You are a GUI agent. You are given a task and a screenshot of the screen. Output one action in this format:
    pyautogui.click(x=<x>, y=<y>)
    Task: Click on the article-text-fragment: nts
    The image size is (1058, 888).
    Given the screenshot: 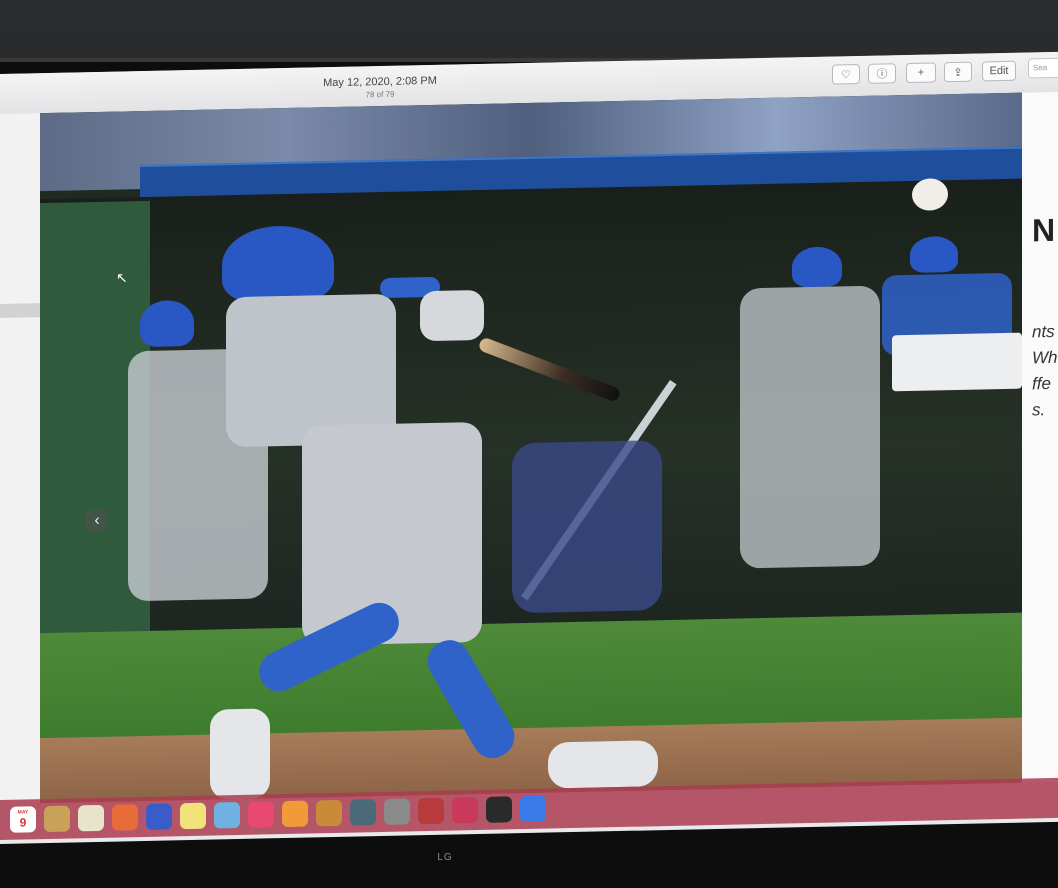 What is the action you would take?
    pyautogui.click(x=1043, y=331)
    